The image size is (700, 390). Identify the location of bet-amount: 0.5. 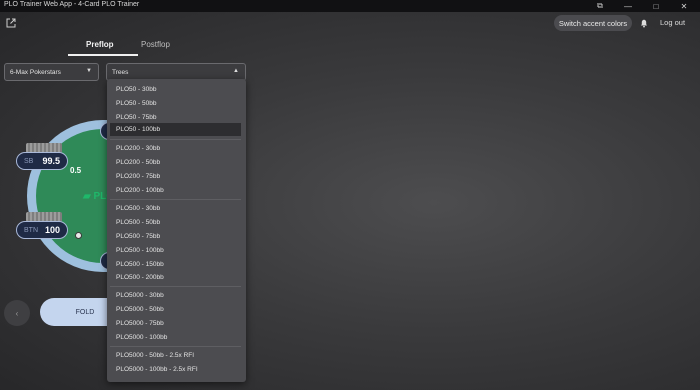
(76, 170).